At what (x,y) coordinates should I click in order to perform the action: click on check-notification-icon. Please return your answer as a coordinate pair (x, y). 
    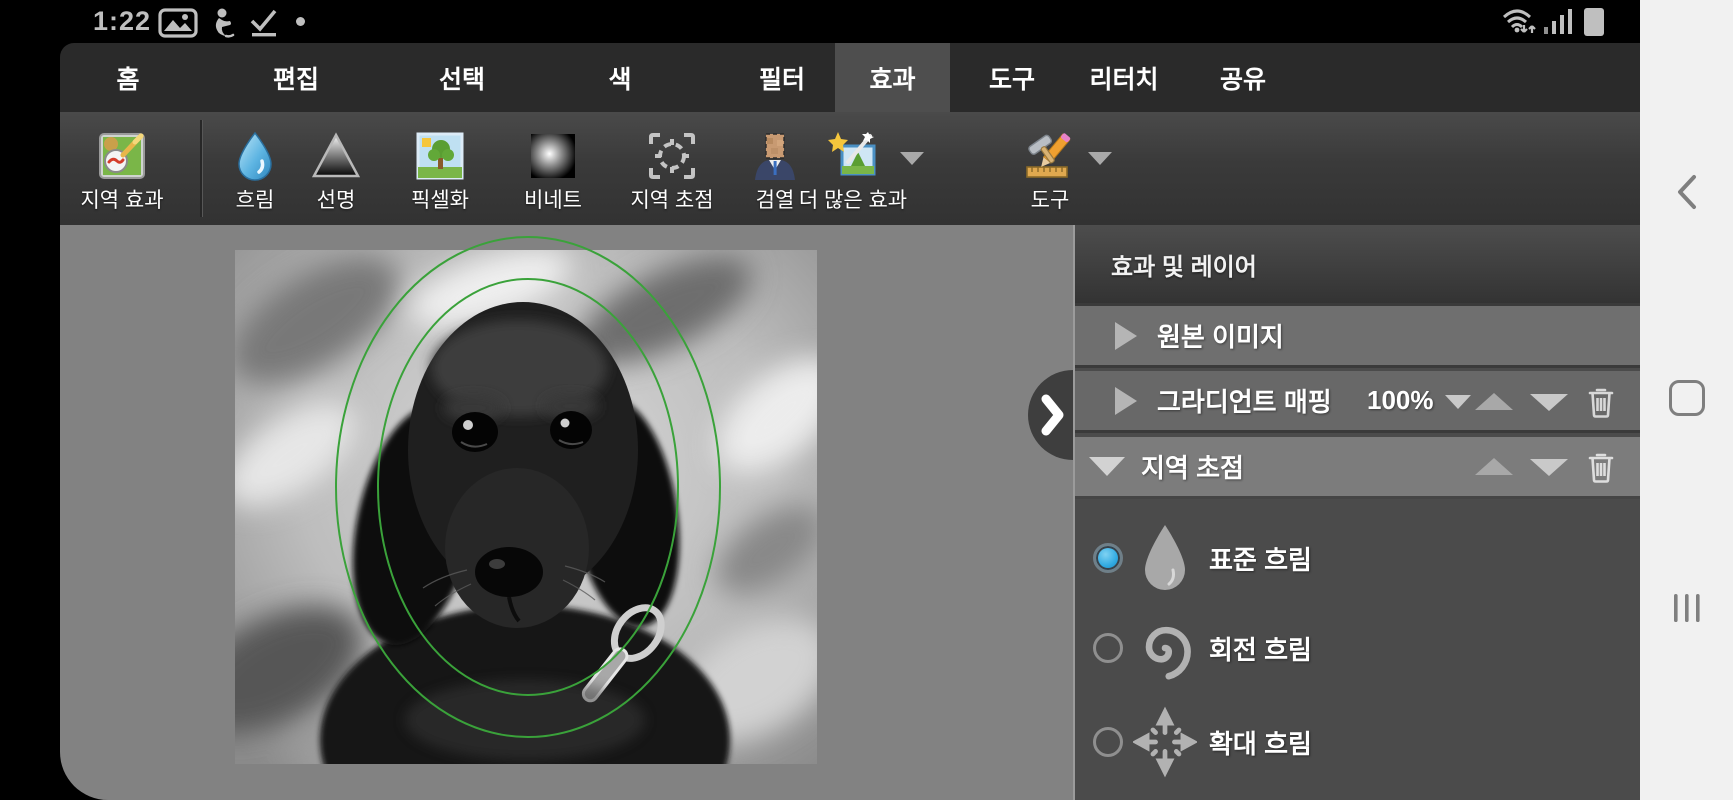
    Looking at the image, I should click on (263, 23).